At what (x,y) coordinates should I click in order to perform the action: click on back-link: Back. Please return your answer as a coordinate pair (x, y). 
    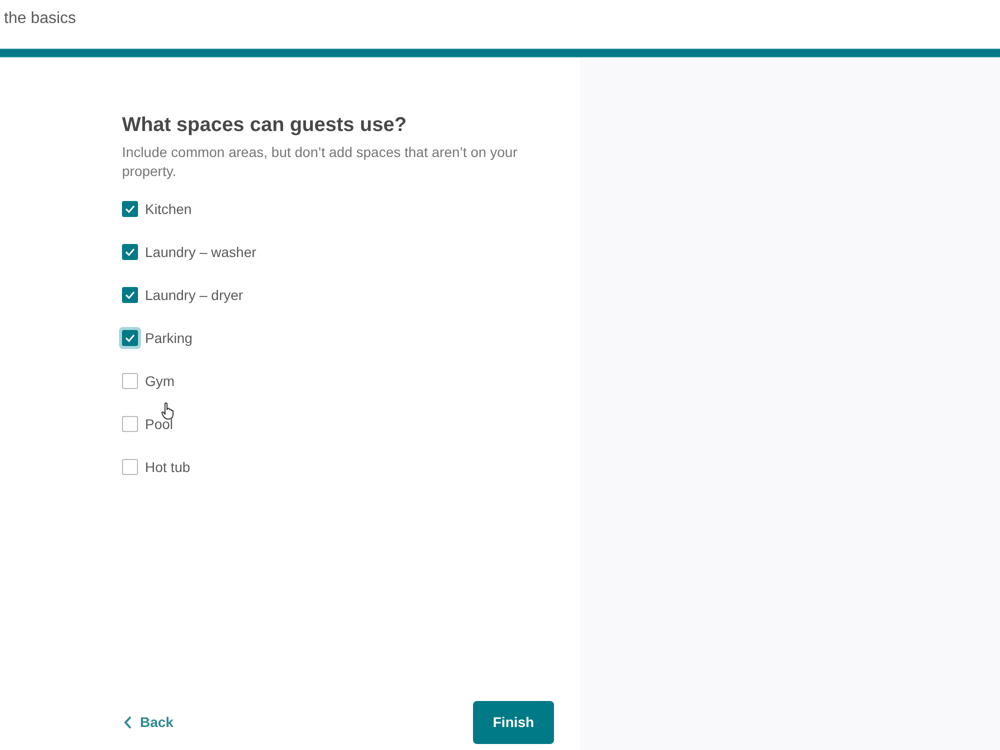
    Looking at the image, I should click on (149, 722).